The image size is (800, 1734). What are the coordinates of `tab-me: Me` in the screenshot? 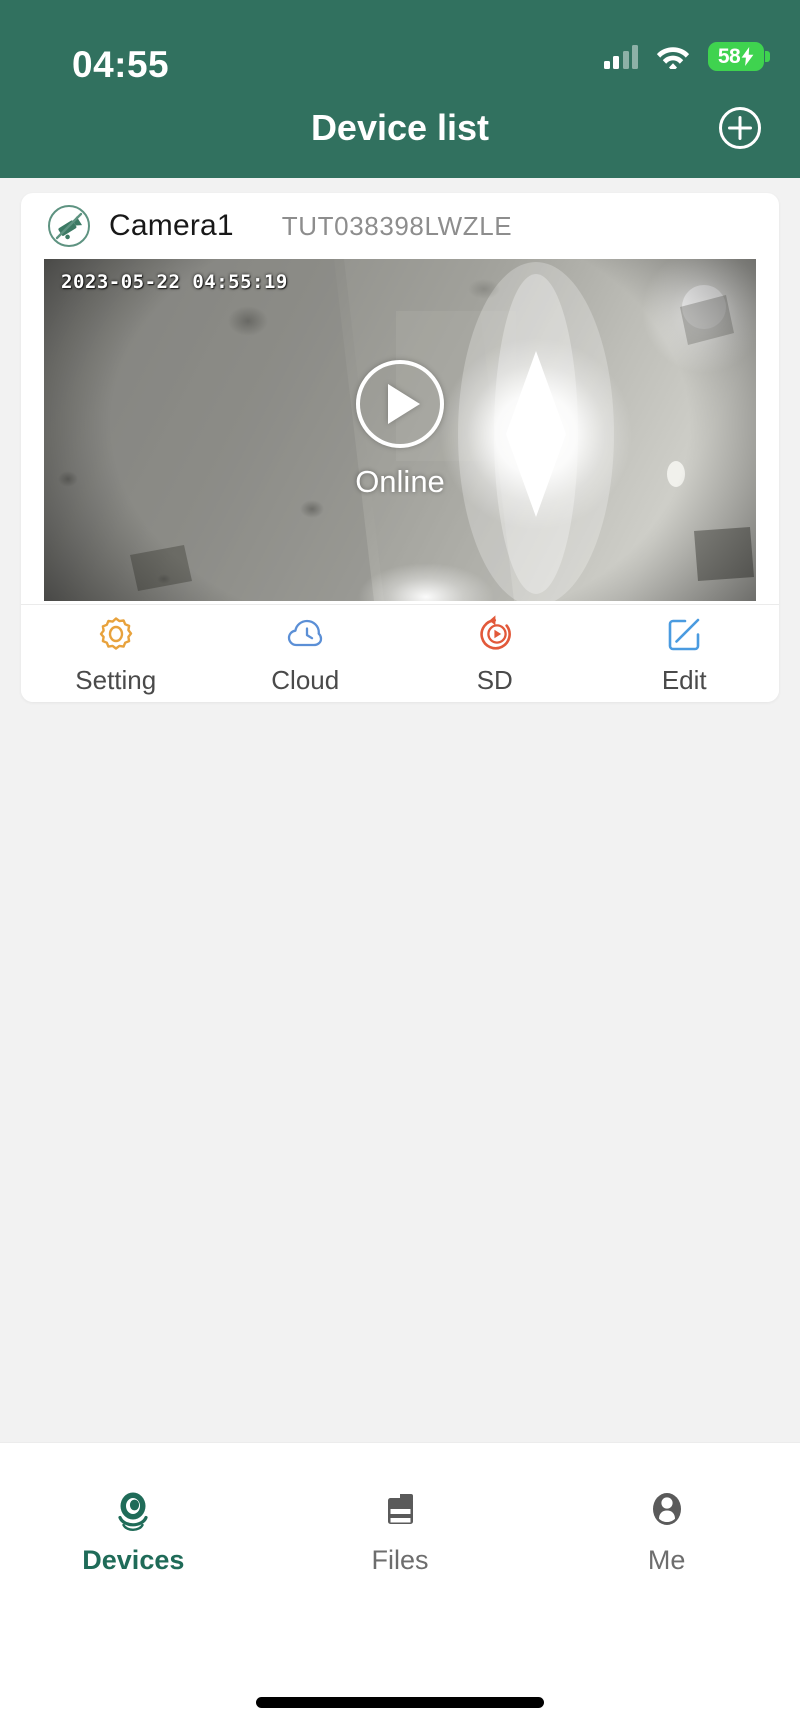 It's located at (666, 1530).